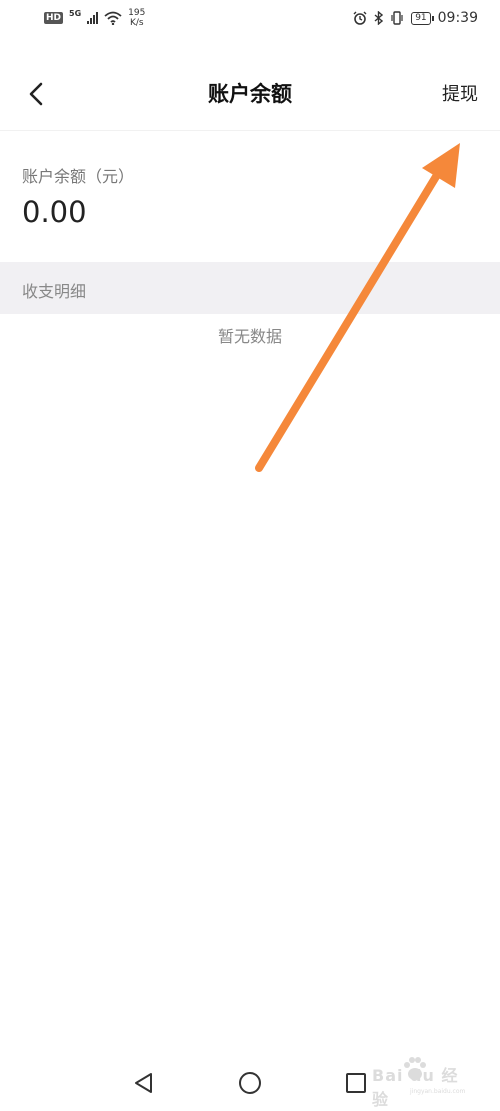  I want to click on watermark-text: Bai du 经验, so click(415, 1087).